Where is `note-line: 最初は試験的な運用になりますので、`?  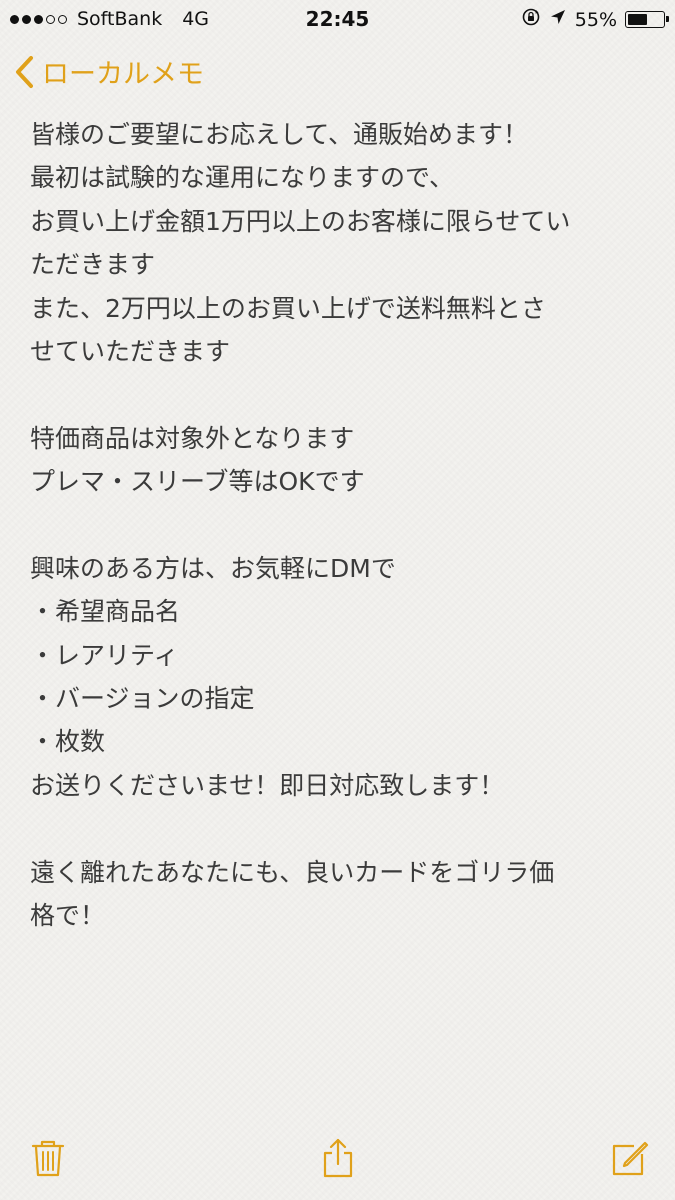
note-line: 最初は試験的な運用になりますので、 is located at coordinates (242, 178).